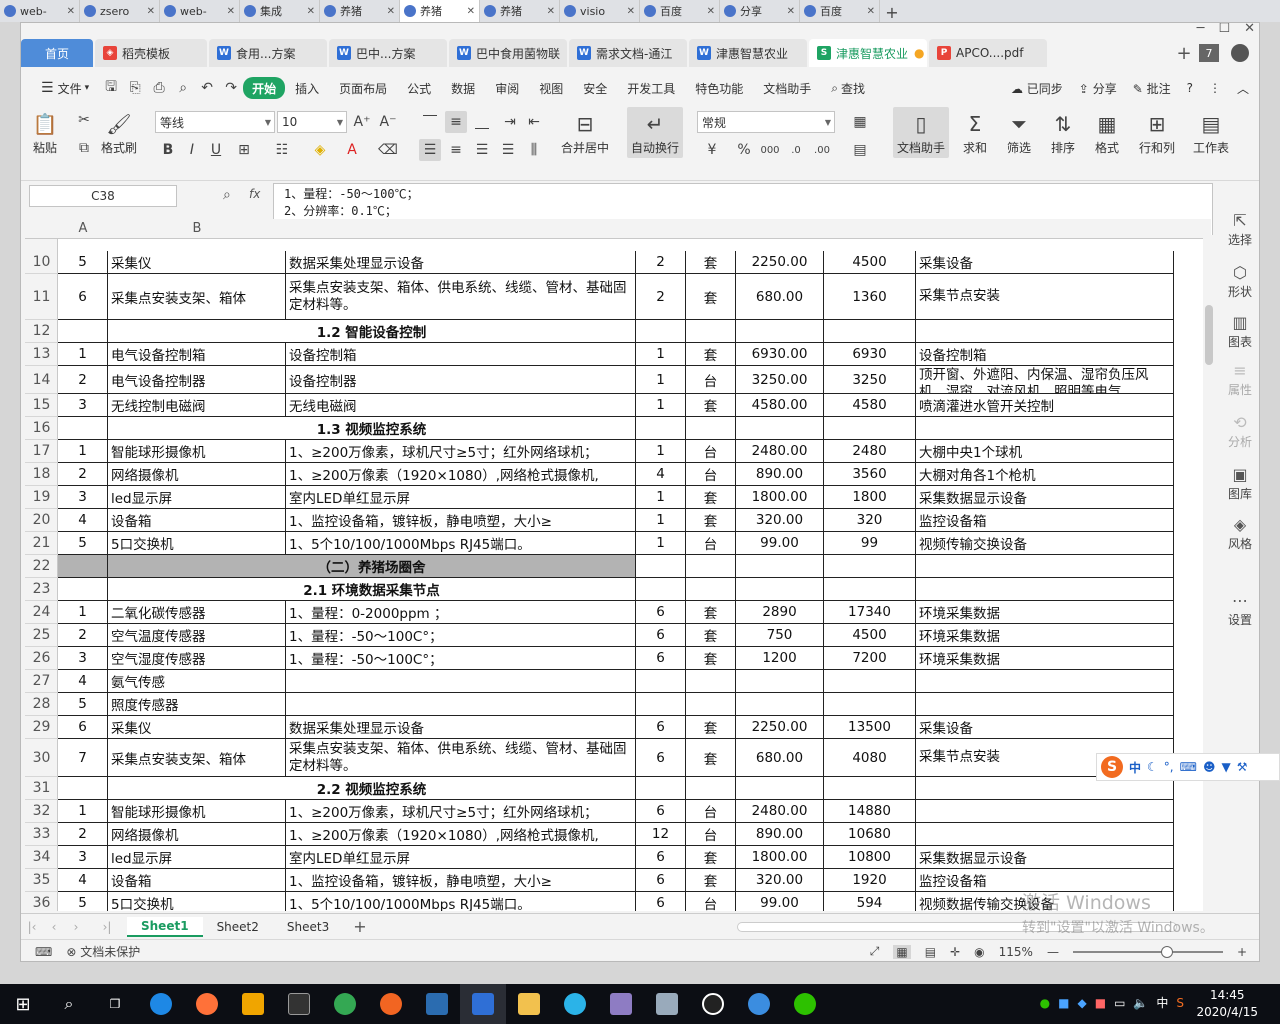 This screenshot has width=1280, height=1024. I want to click on document-tab: 首页, so click(57, 53).